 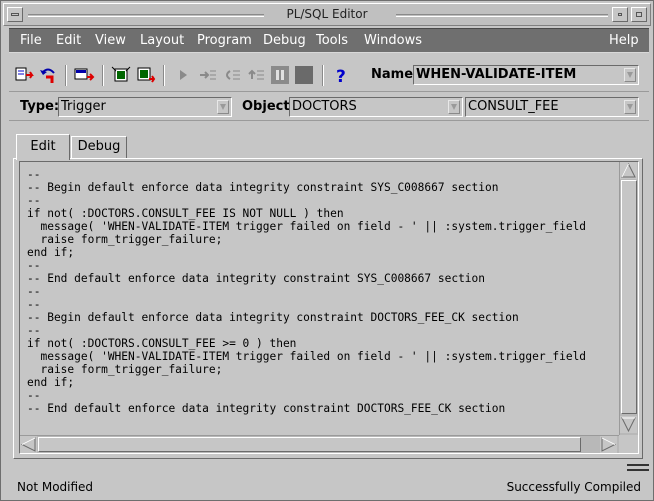 I want to click on item-dropdown-button, so click(x=630, y=107).